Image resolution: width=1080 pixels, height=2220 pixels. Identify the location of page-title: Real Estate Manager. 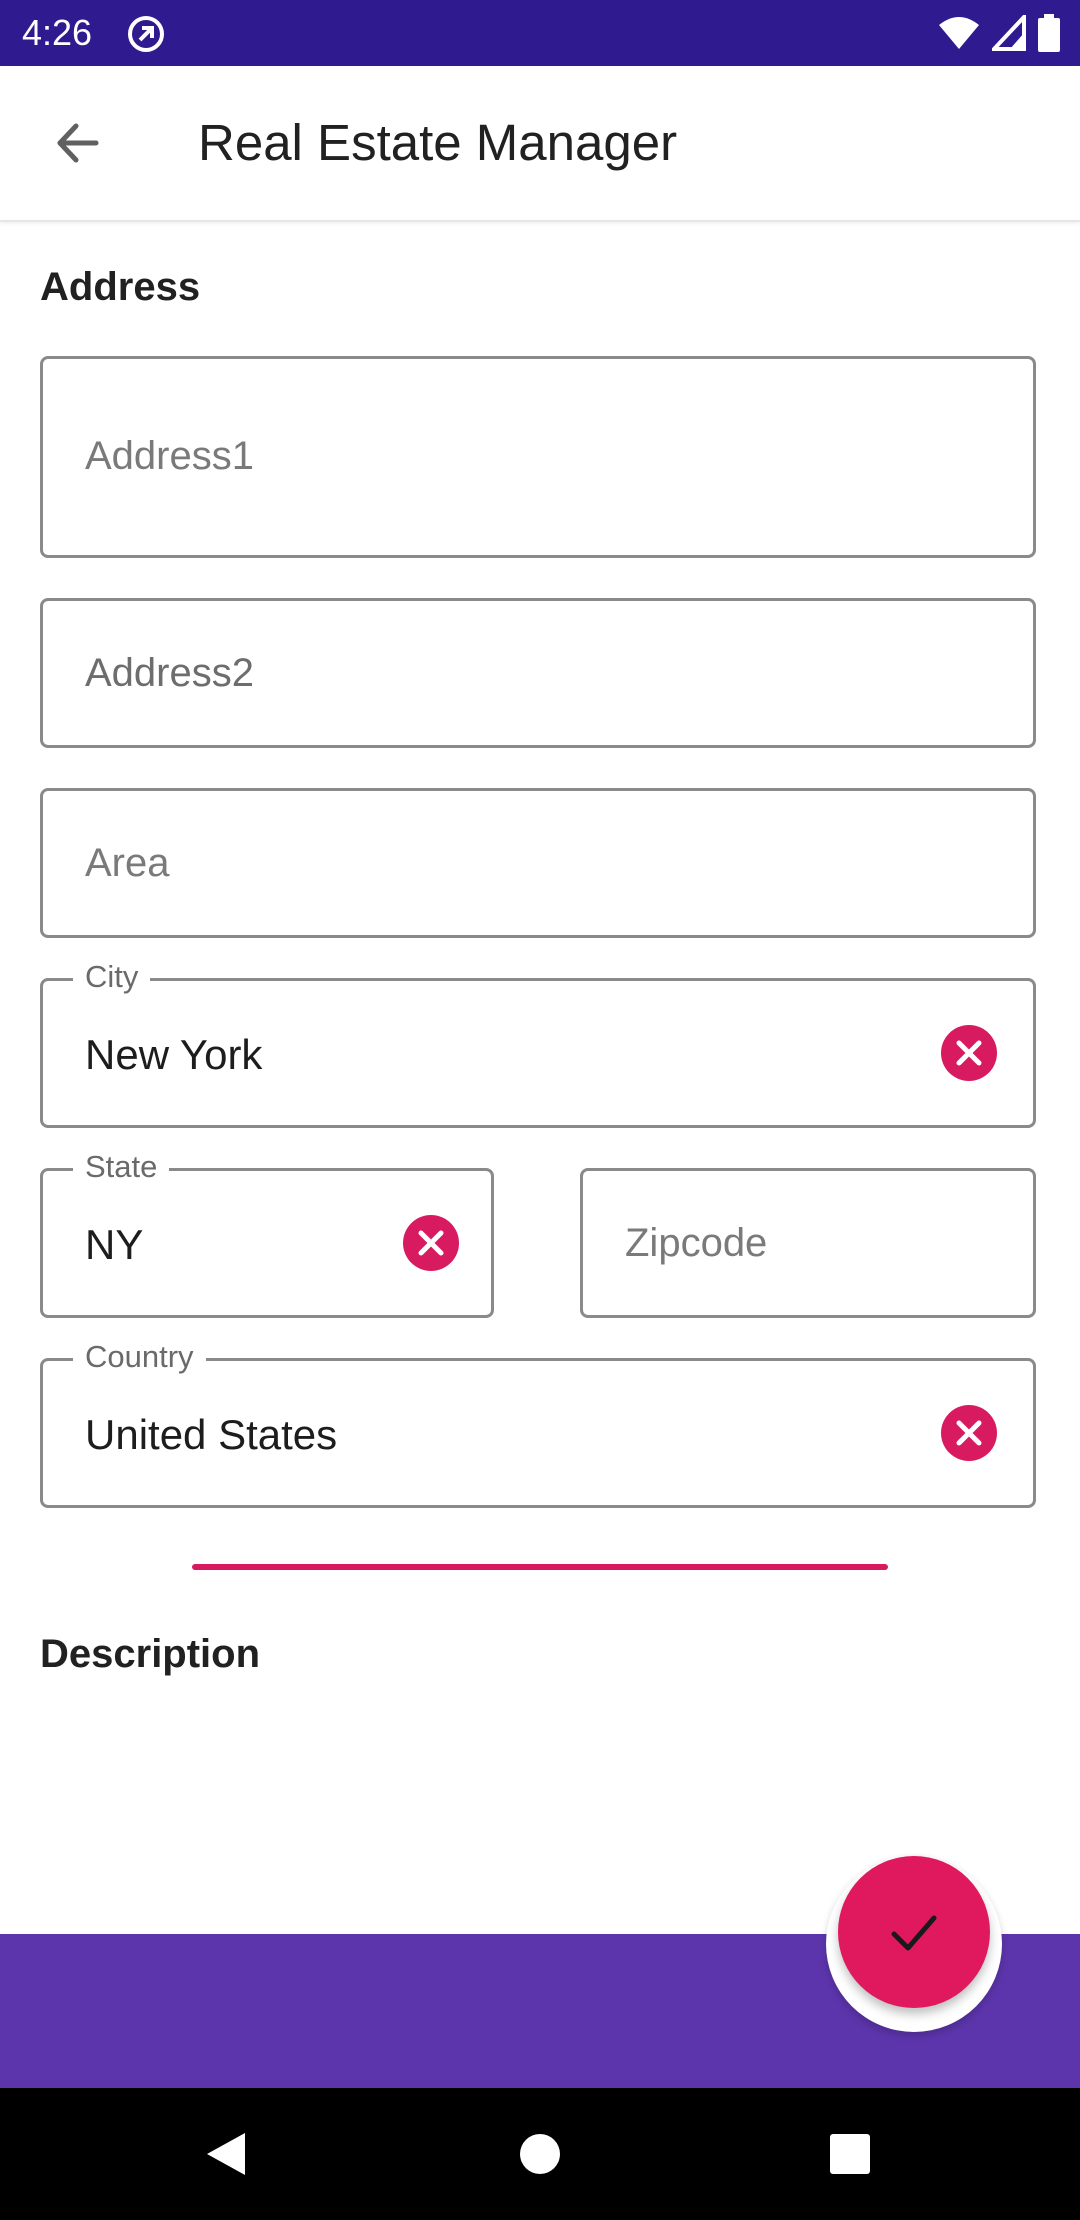
(438, 142).